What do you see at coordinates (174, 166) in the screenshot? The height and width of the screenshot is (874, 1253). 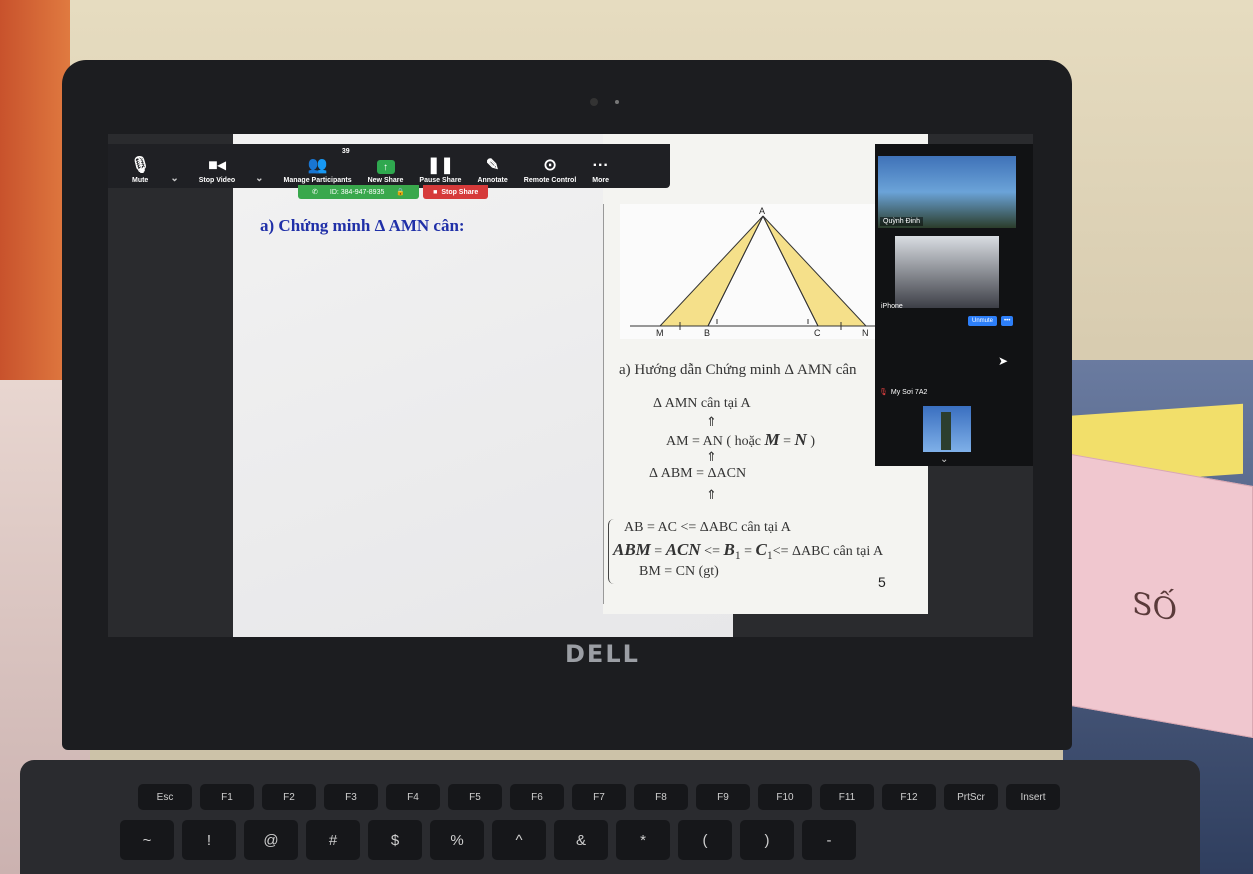 I see `audio-options-button: ⌄` at bounding box center [174, 166].